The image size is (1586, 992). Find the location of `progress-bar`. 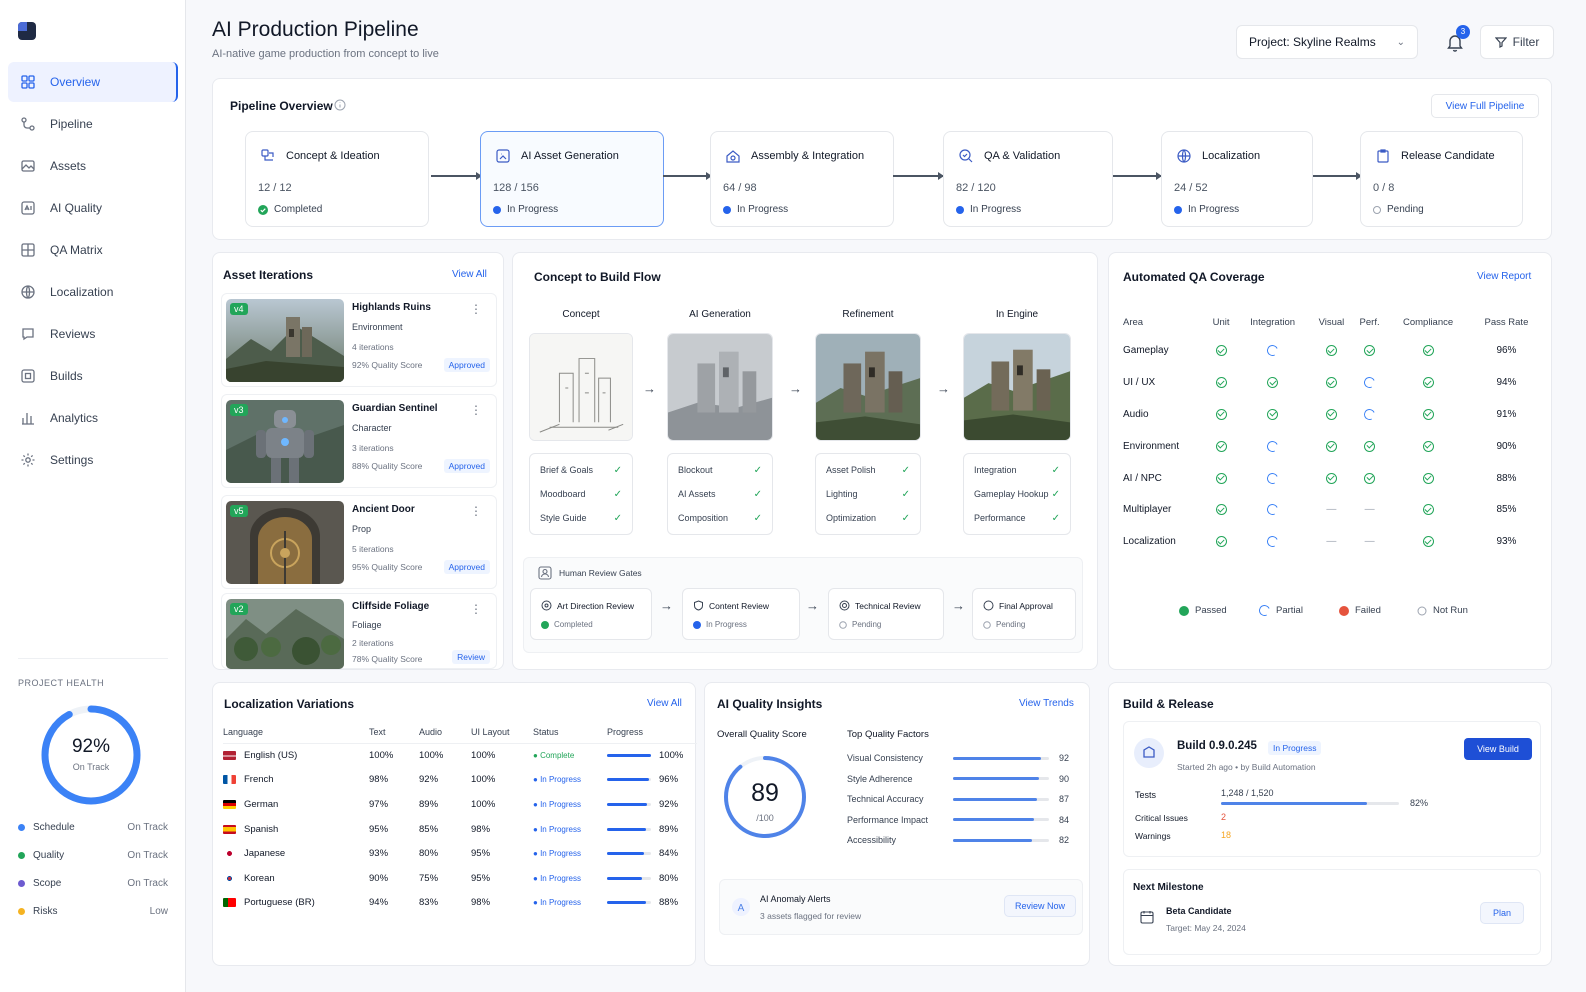

progress-bar is located at coordinates (629, 878).